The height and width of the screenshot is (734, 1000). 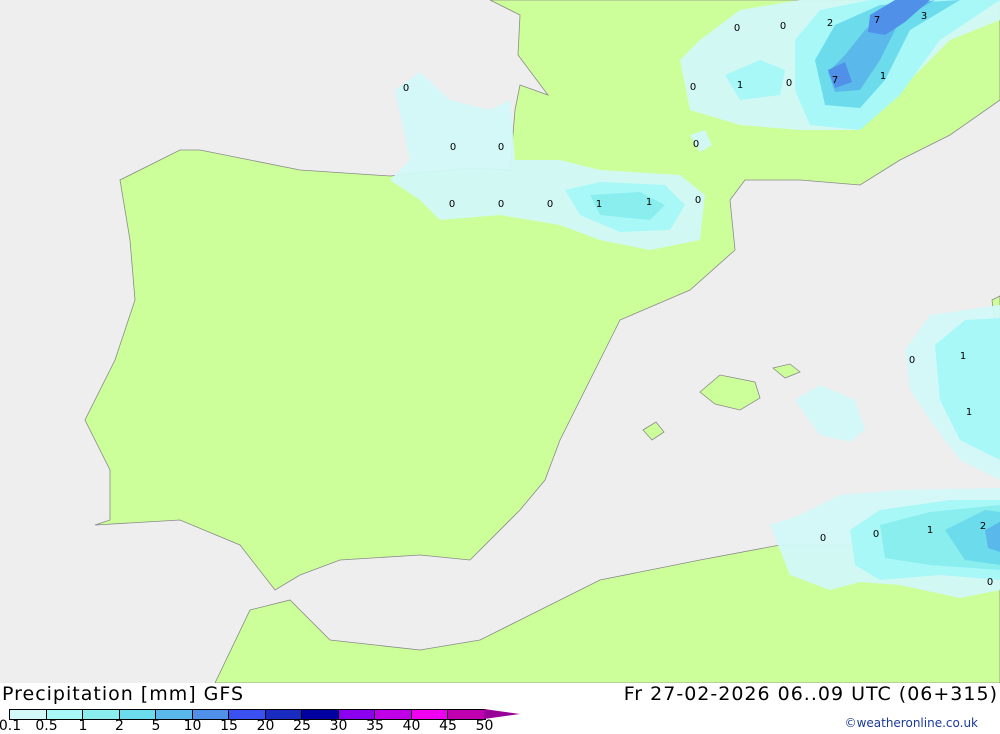 I want to click on map-title: Precipitation [mm] GFS, so click(x=123, y=694).